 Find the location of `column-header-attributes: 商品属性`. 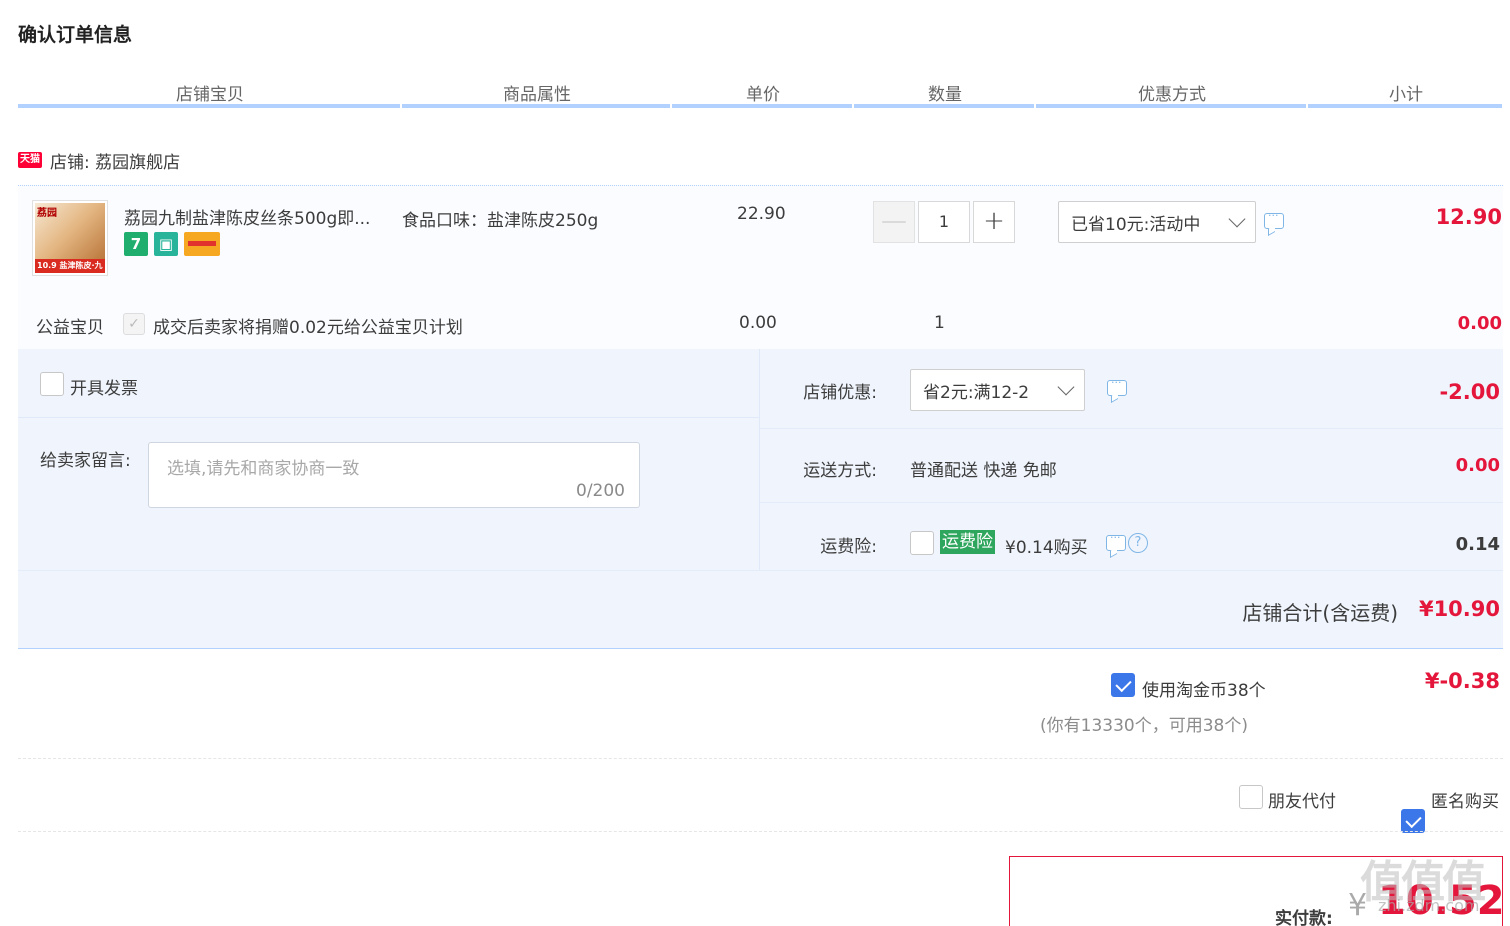

column-header-attributes: 商品属性 is located at coordinates (537, 94).